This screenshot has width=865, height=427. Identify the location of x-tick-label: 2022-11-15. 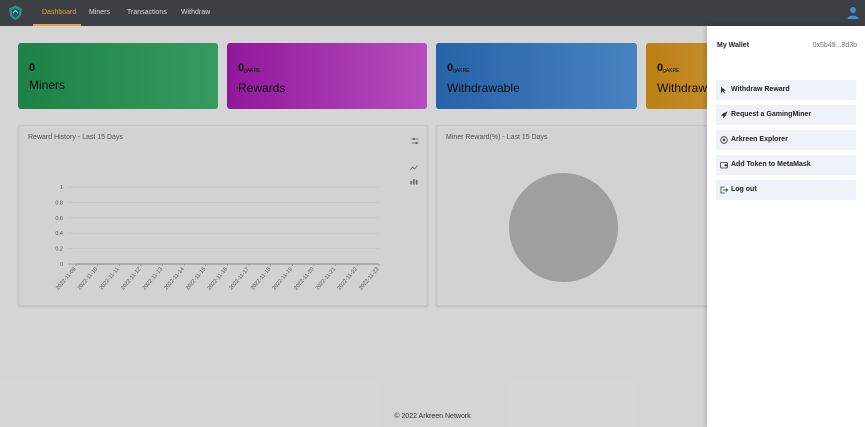
(196, 278).